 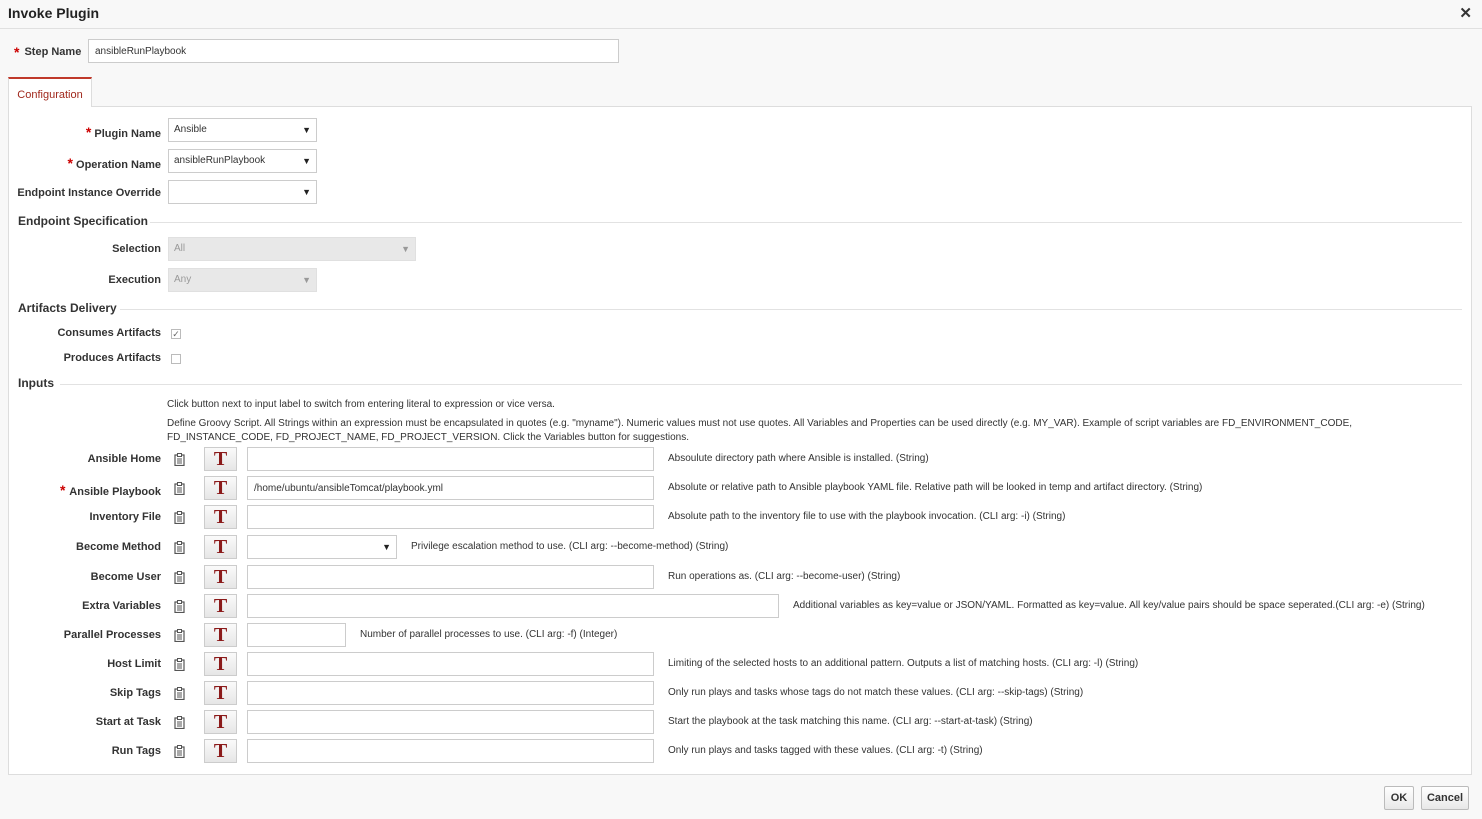 I want to click on ok-button: OK, so click(x=1399, y=798).